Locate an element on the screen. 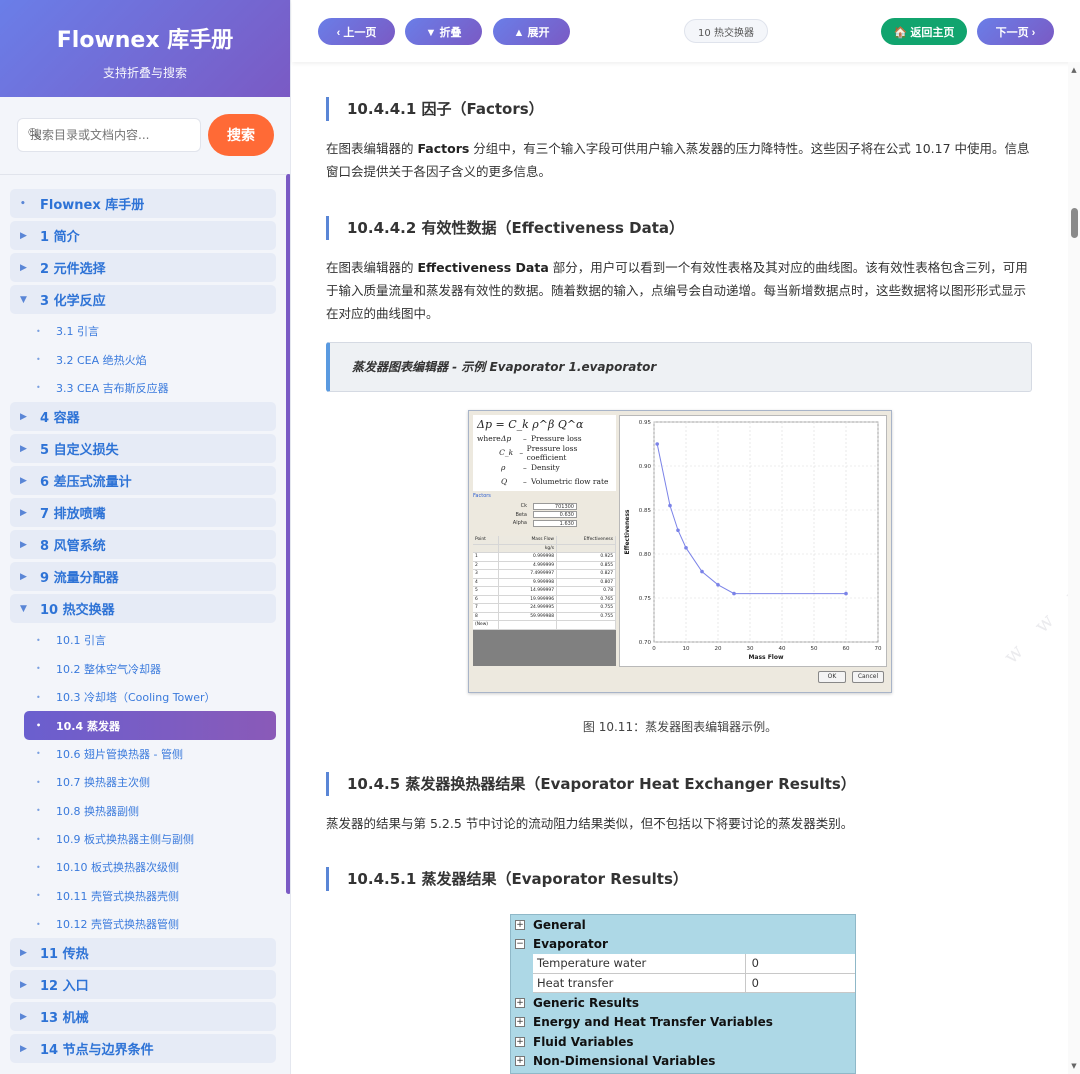  grid-cell: 0.765 is located at coordinates (586, 599).